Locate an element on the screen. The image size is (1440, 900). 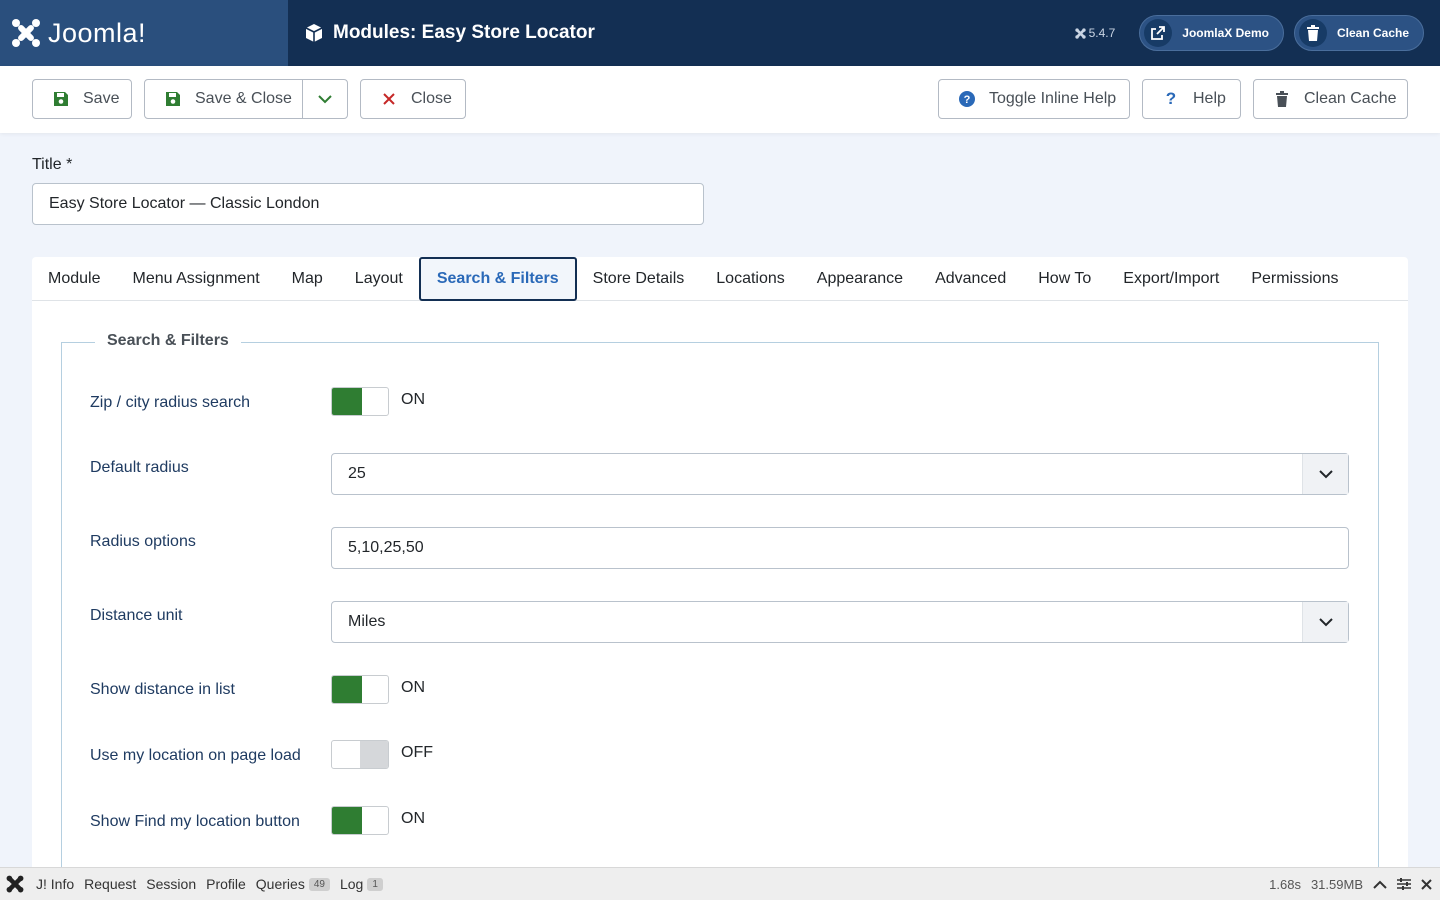
joomla-small-icon is located at coordinates (1080, 33).